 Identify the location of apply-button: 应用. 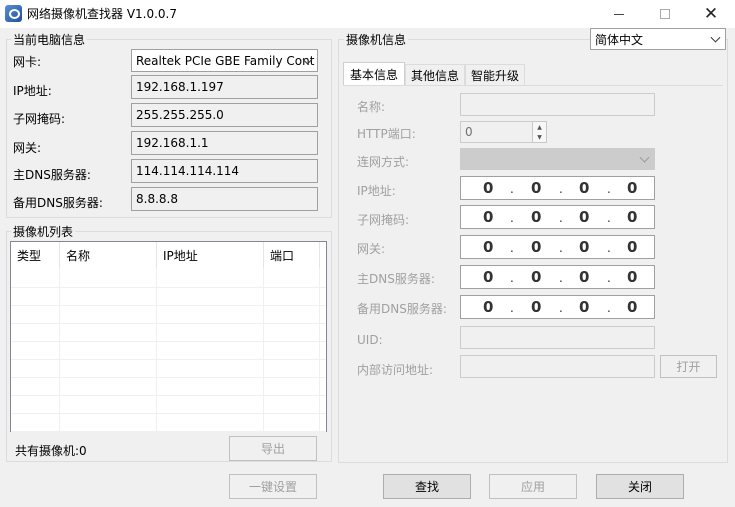
(533, 486).